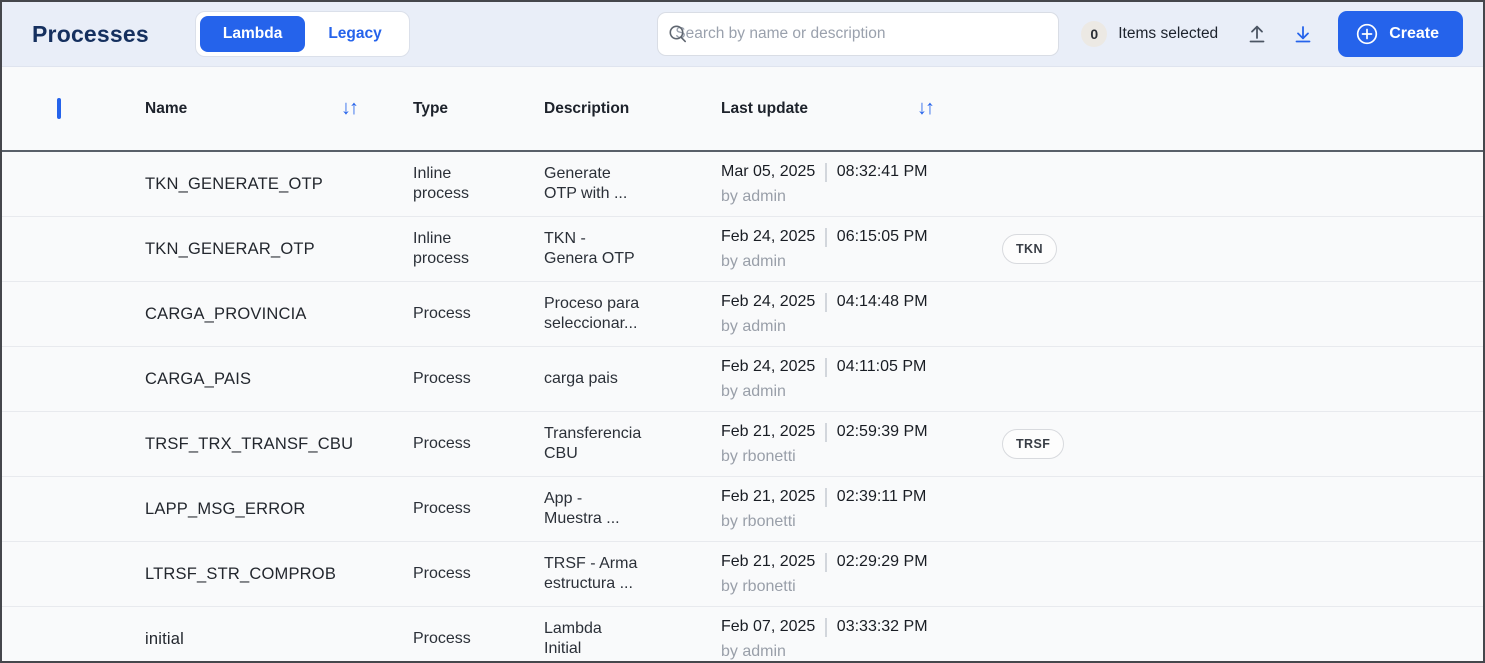 Image resolution: width=1485 pixels, height=663 pixels. I want to click on update-time: 04:14:48 PM, so click(882, 301).